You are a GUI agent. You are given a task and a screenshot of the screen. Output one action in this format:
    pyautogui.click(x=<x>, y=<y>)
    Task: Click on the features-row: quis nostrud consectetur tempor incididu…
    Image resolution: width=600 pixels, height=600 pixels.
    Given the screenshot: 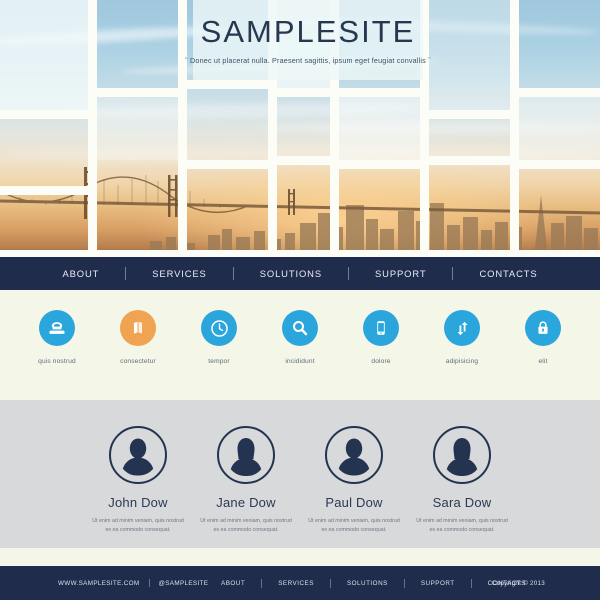 What is the action you would take?
    pyautogui.click(x=300, y=327)
    